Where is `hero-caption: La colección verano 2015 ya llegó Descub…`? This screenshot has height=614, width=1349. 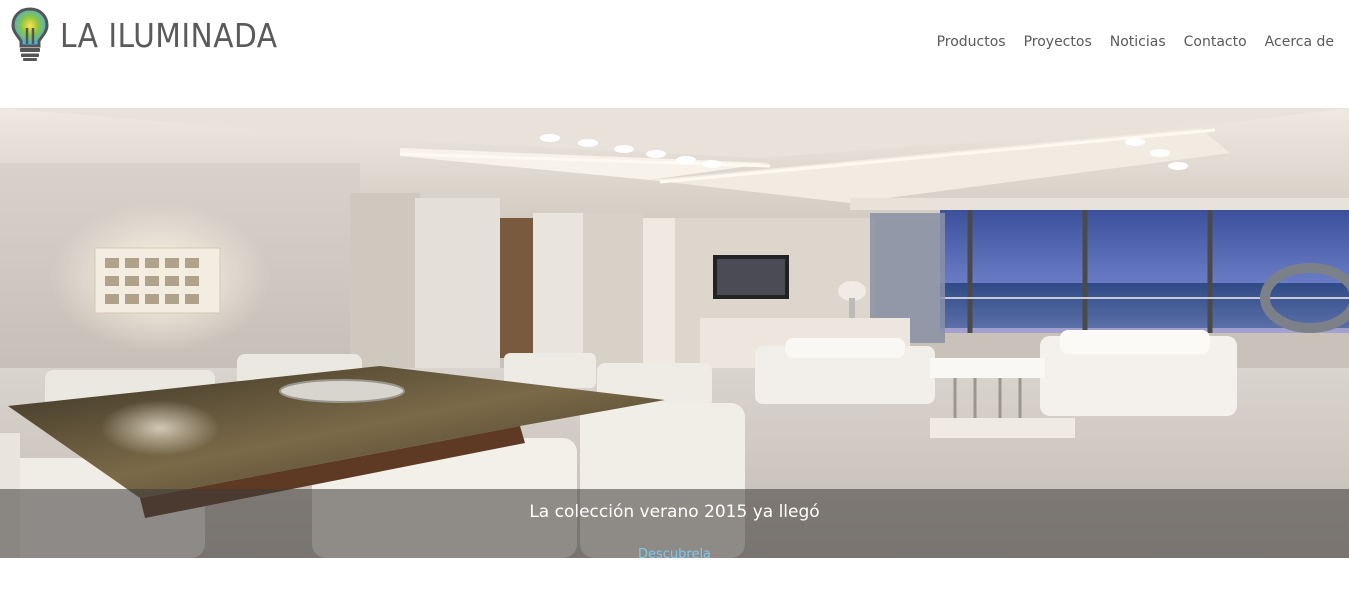
hero-caption: La colección verano 2015 ya llegó Descub… is located at coordinates (674, 523).